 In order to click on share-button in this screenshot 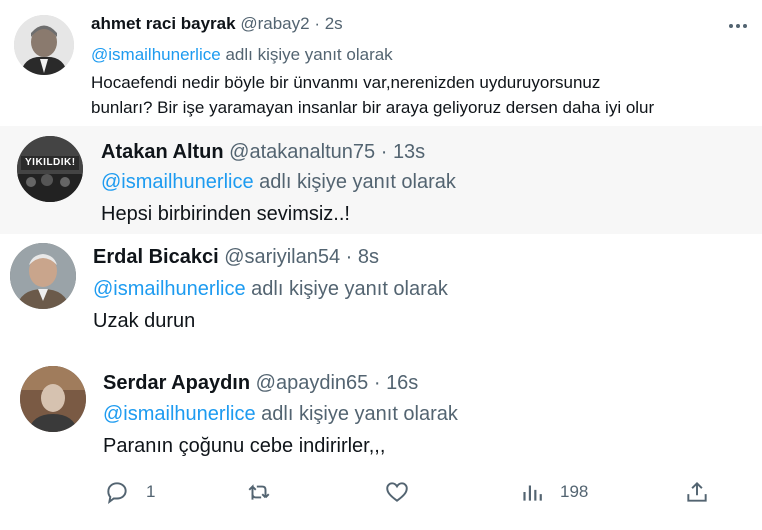, I will do `click(697, 492)`.